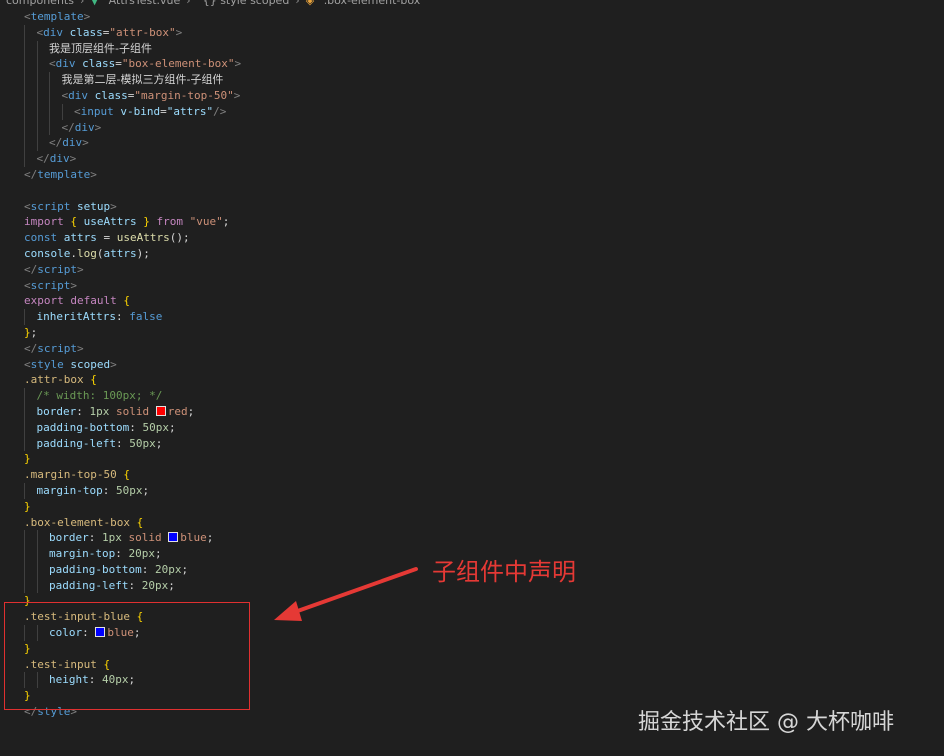 The image size is (944, 756). I want to click on code-token: template, so click(57, 16).